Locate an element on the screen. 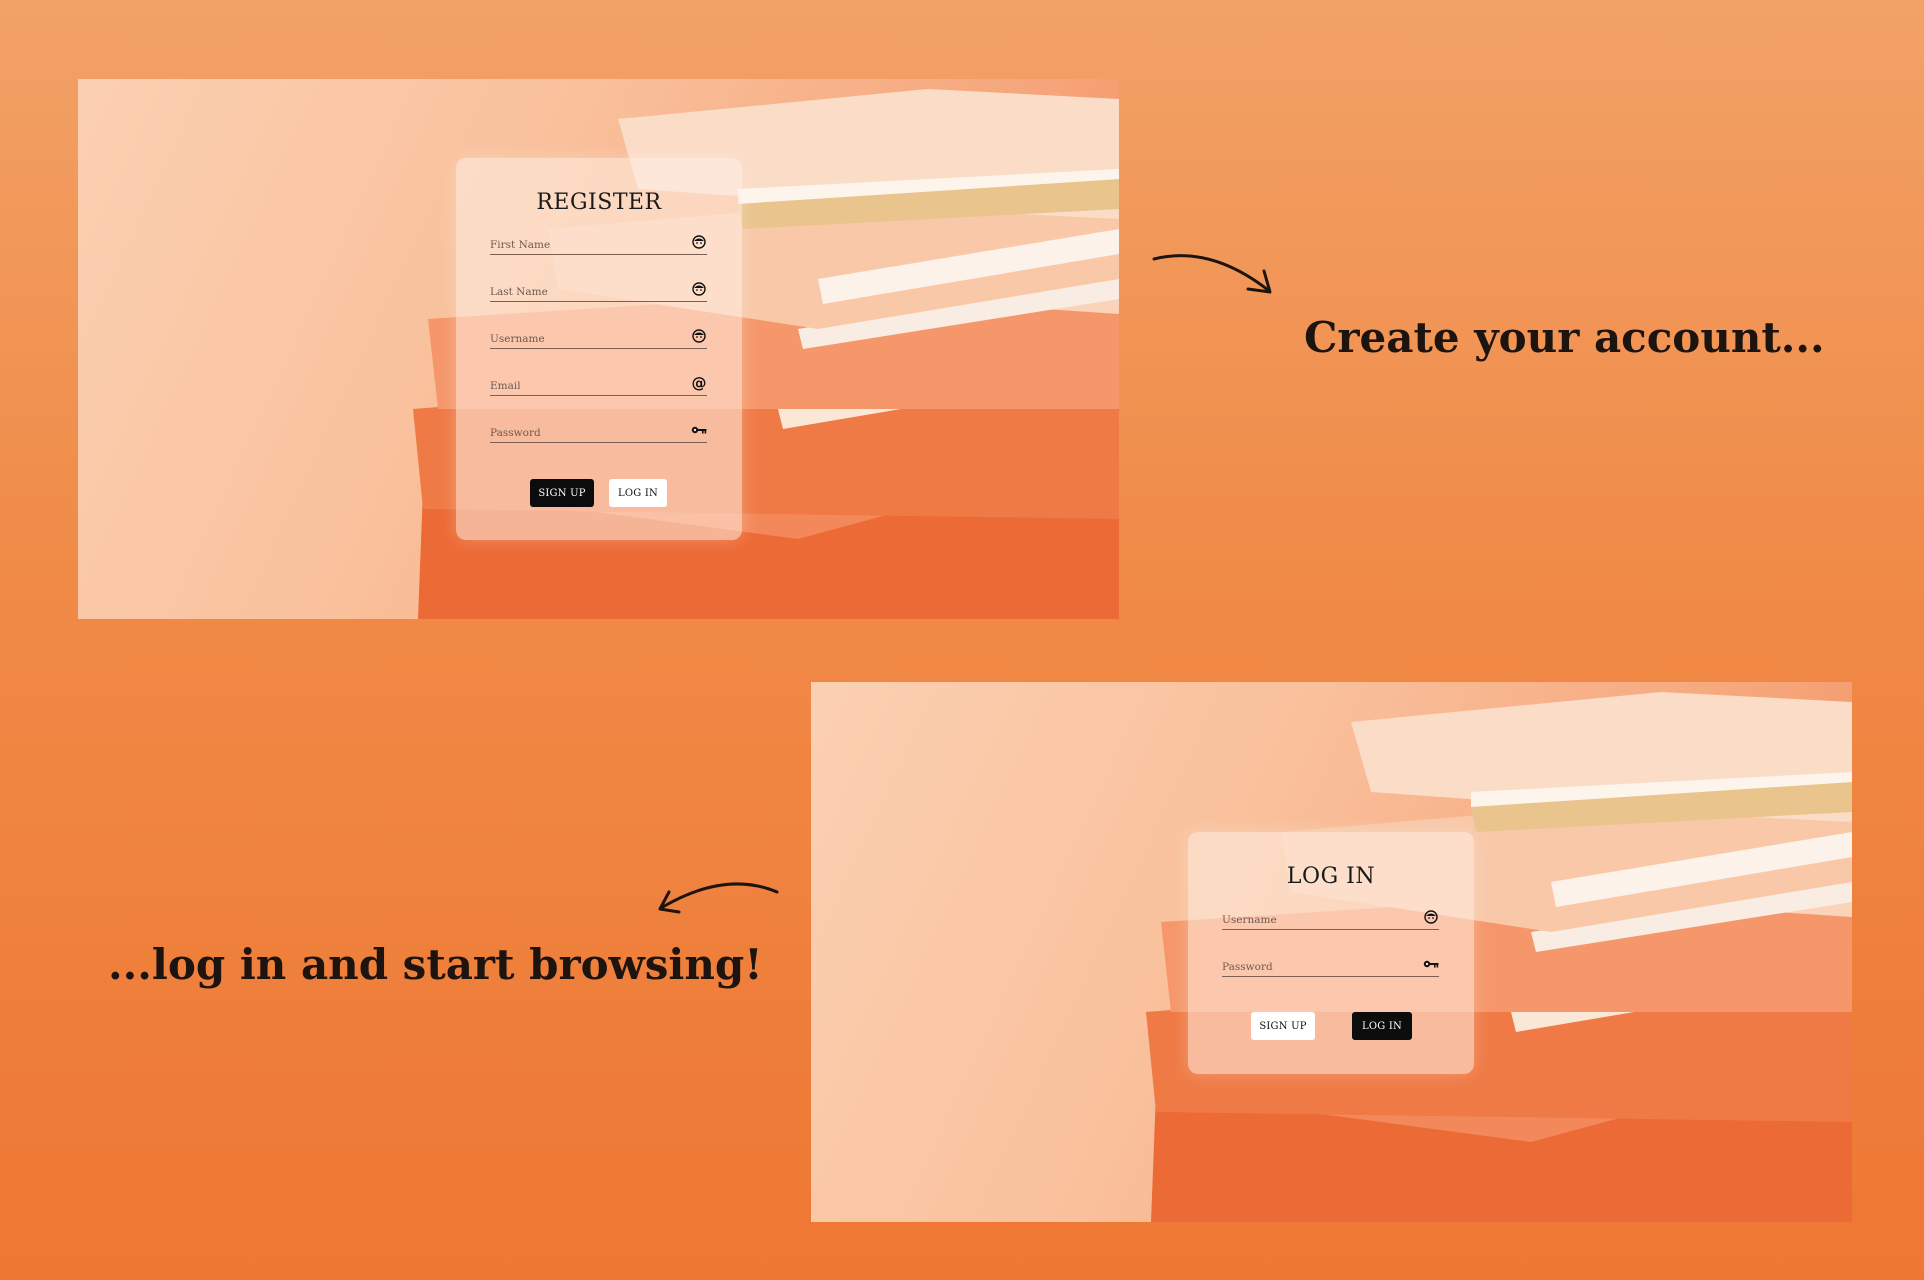 This screenshot has height=1280, width=1924. email-placeholder: Email is located at coordinates (505, 386).